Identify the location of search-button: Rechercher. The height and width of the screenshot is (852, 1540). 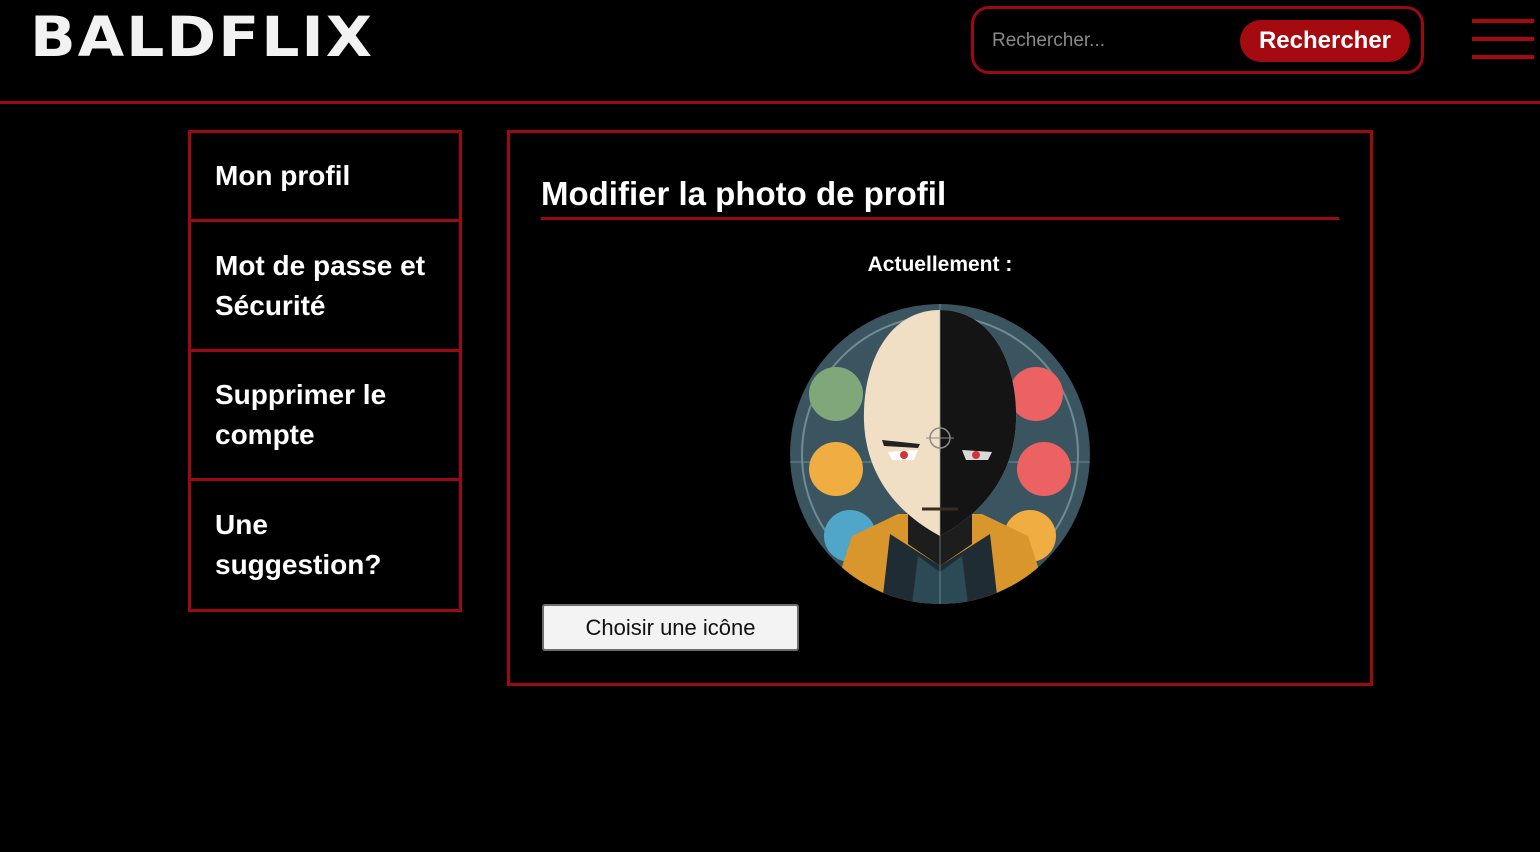
(1325, 41).